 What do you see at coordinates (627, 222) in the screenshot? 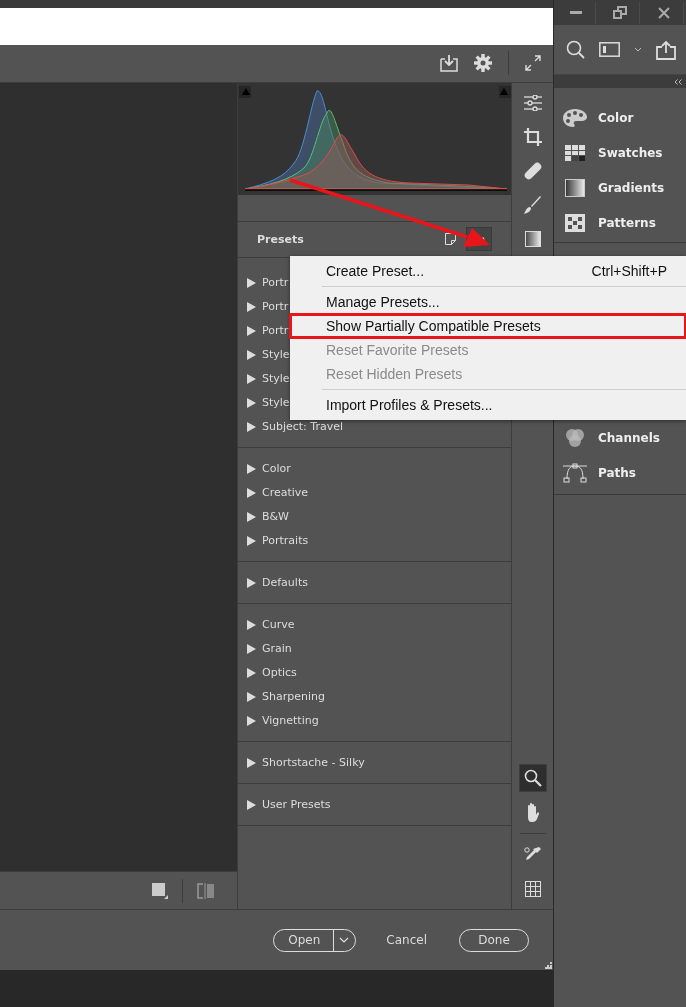
I see `panel-label: Patterns` at bounding box center [627, 222].